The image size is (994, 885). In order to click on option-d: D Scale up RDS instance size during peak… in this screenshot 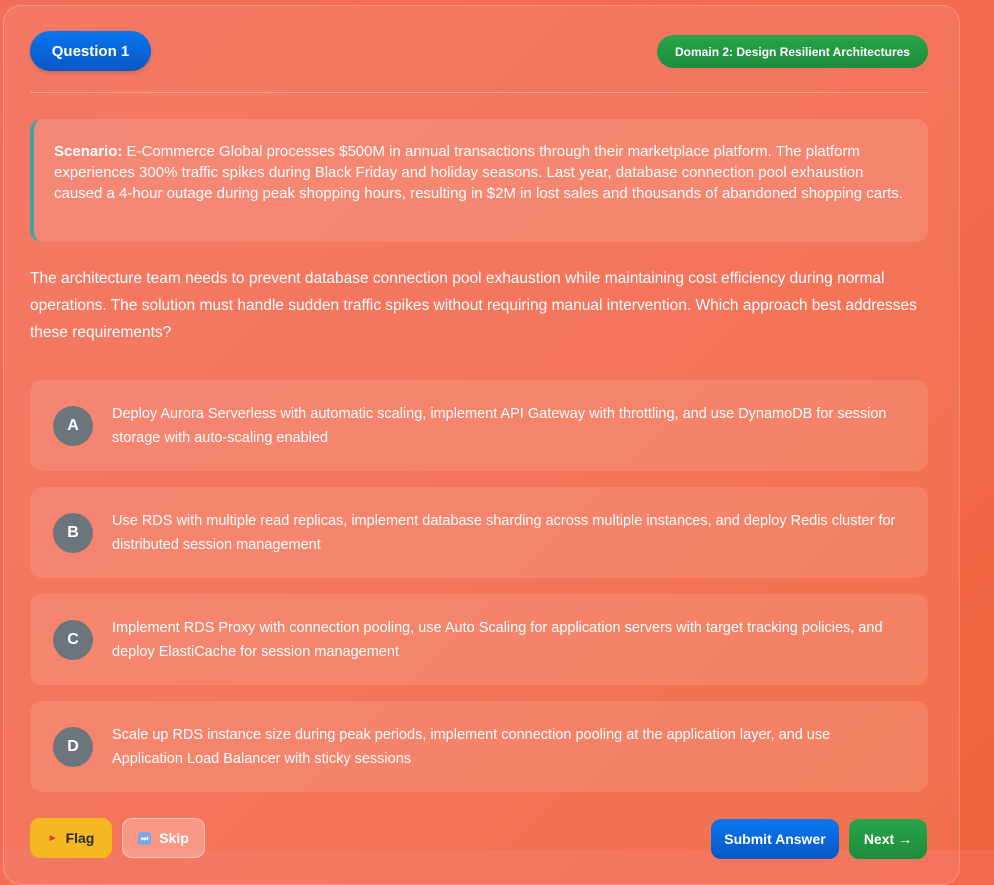, I will do `click(479, 746)`.